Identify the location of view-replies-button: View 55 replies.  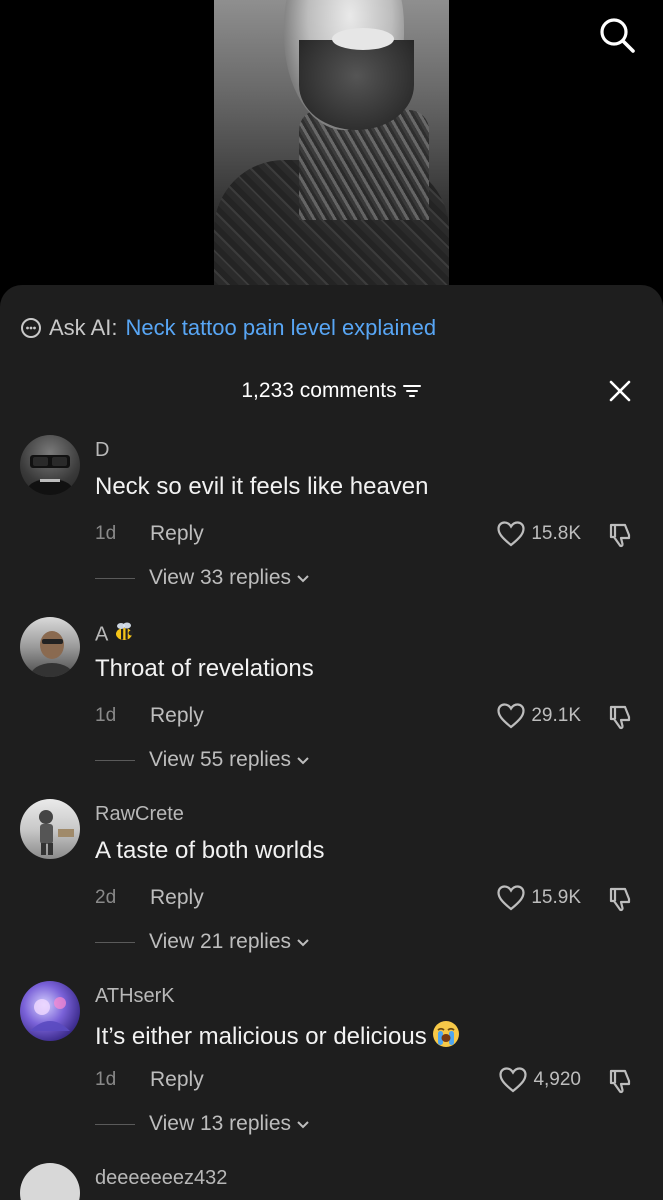
(203, 760).